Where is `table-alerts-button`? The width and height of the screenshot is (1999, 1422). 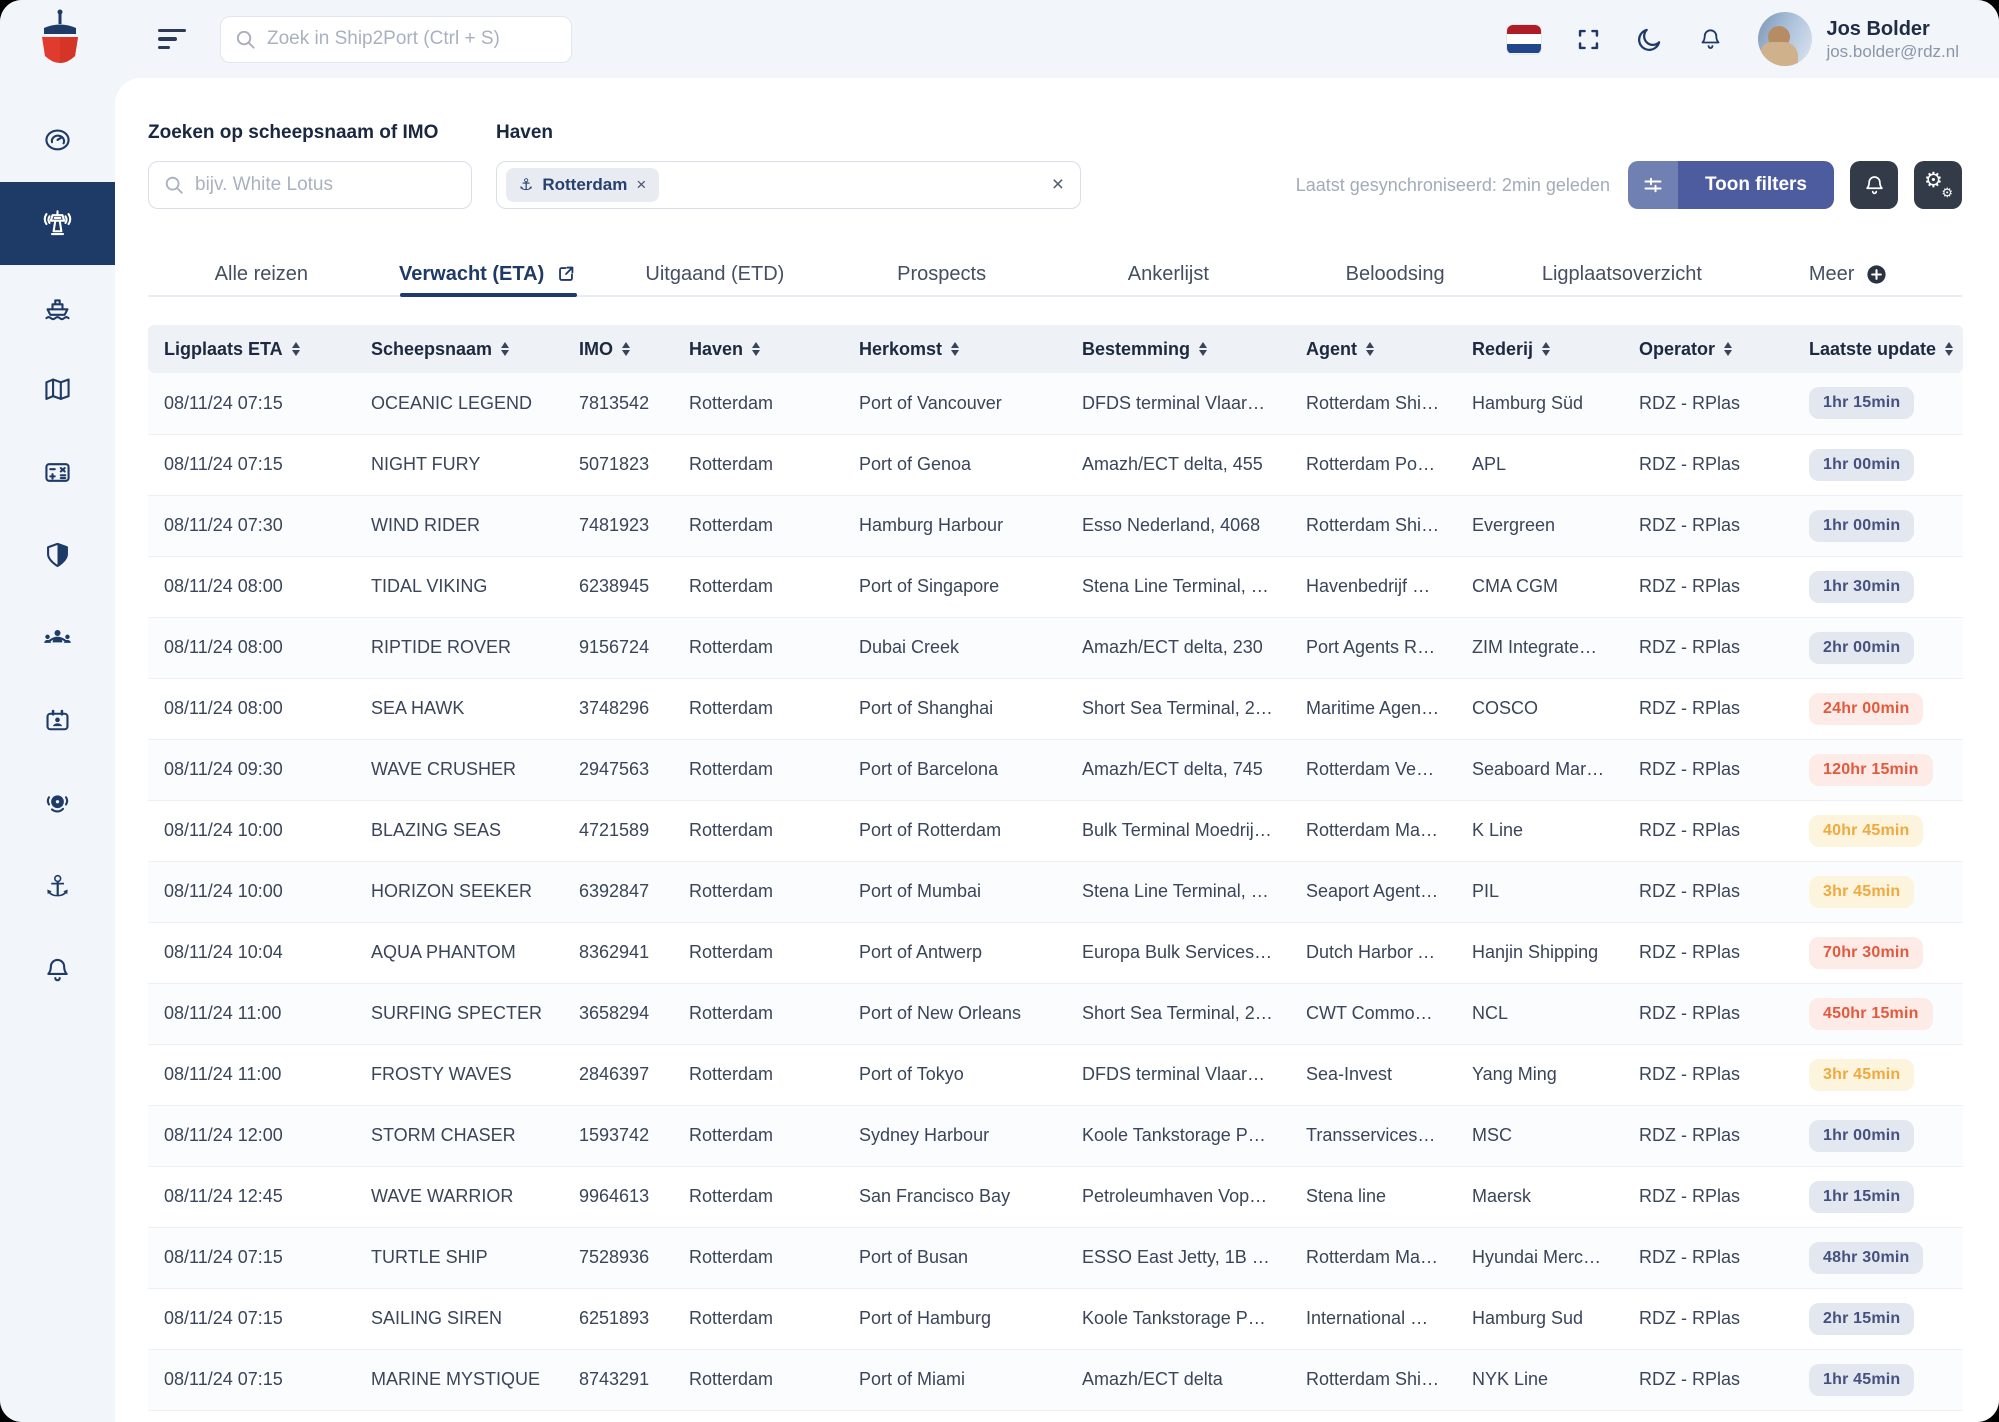
table-alerts-button is located at coordinates (1874, 185).